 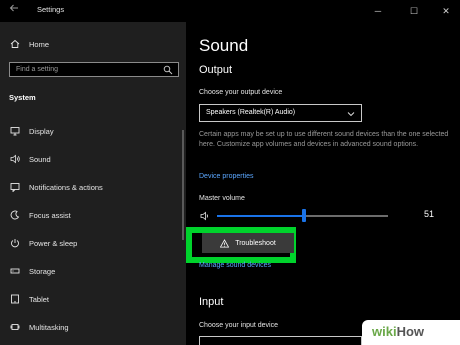 I want to click on sidebar-item-display: Display, so click(x=31, y=131).